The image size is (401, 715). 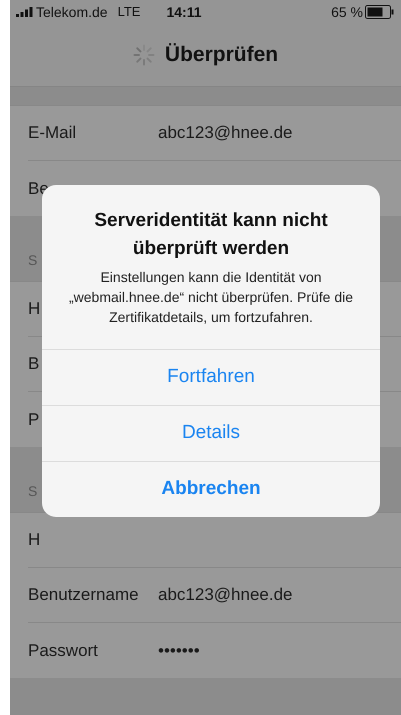 What do you see at coordinates (179, 651) in the screenshot?
I see `row-value: •••••••` at bounding box center [179, 651].